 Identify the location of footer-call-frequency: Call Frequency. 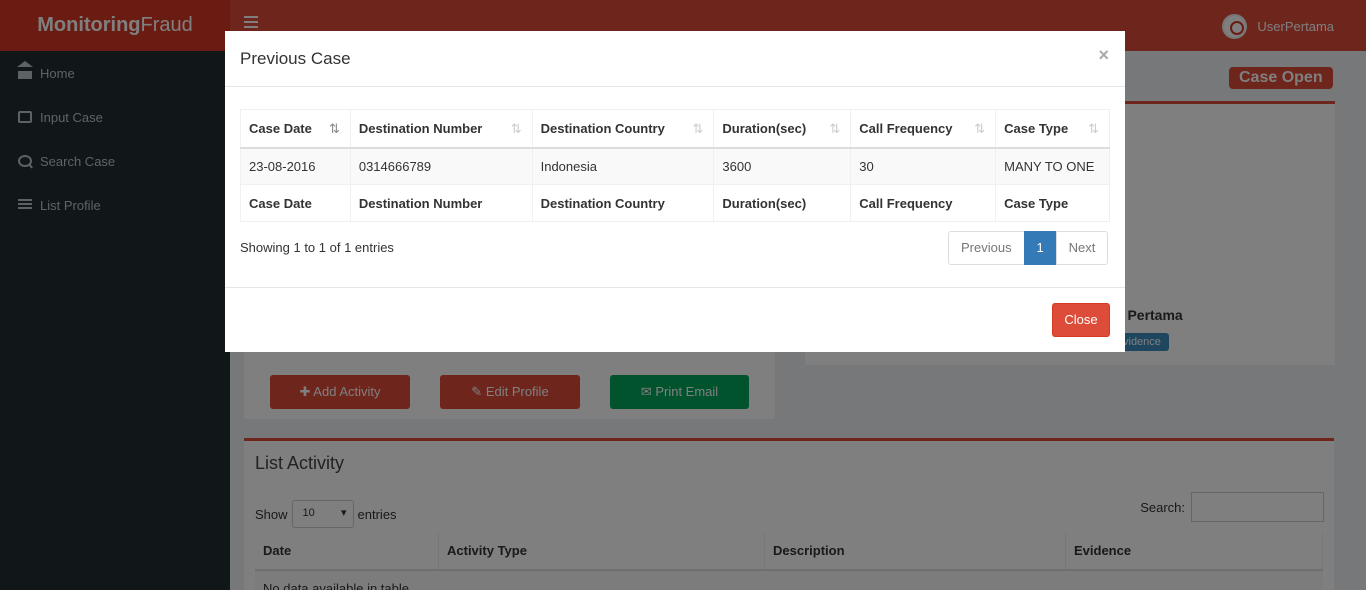
(923, 203).